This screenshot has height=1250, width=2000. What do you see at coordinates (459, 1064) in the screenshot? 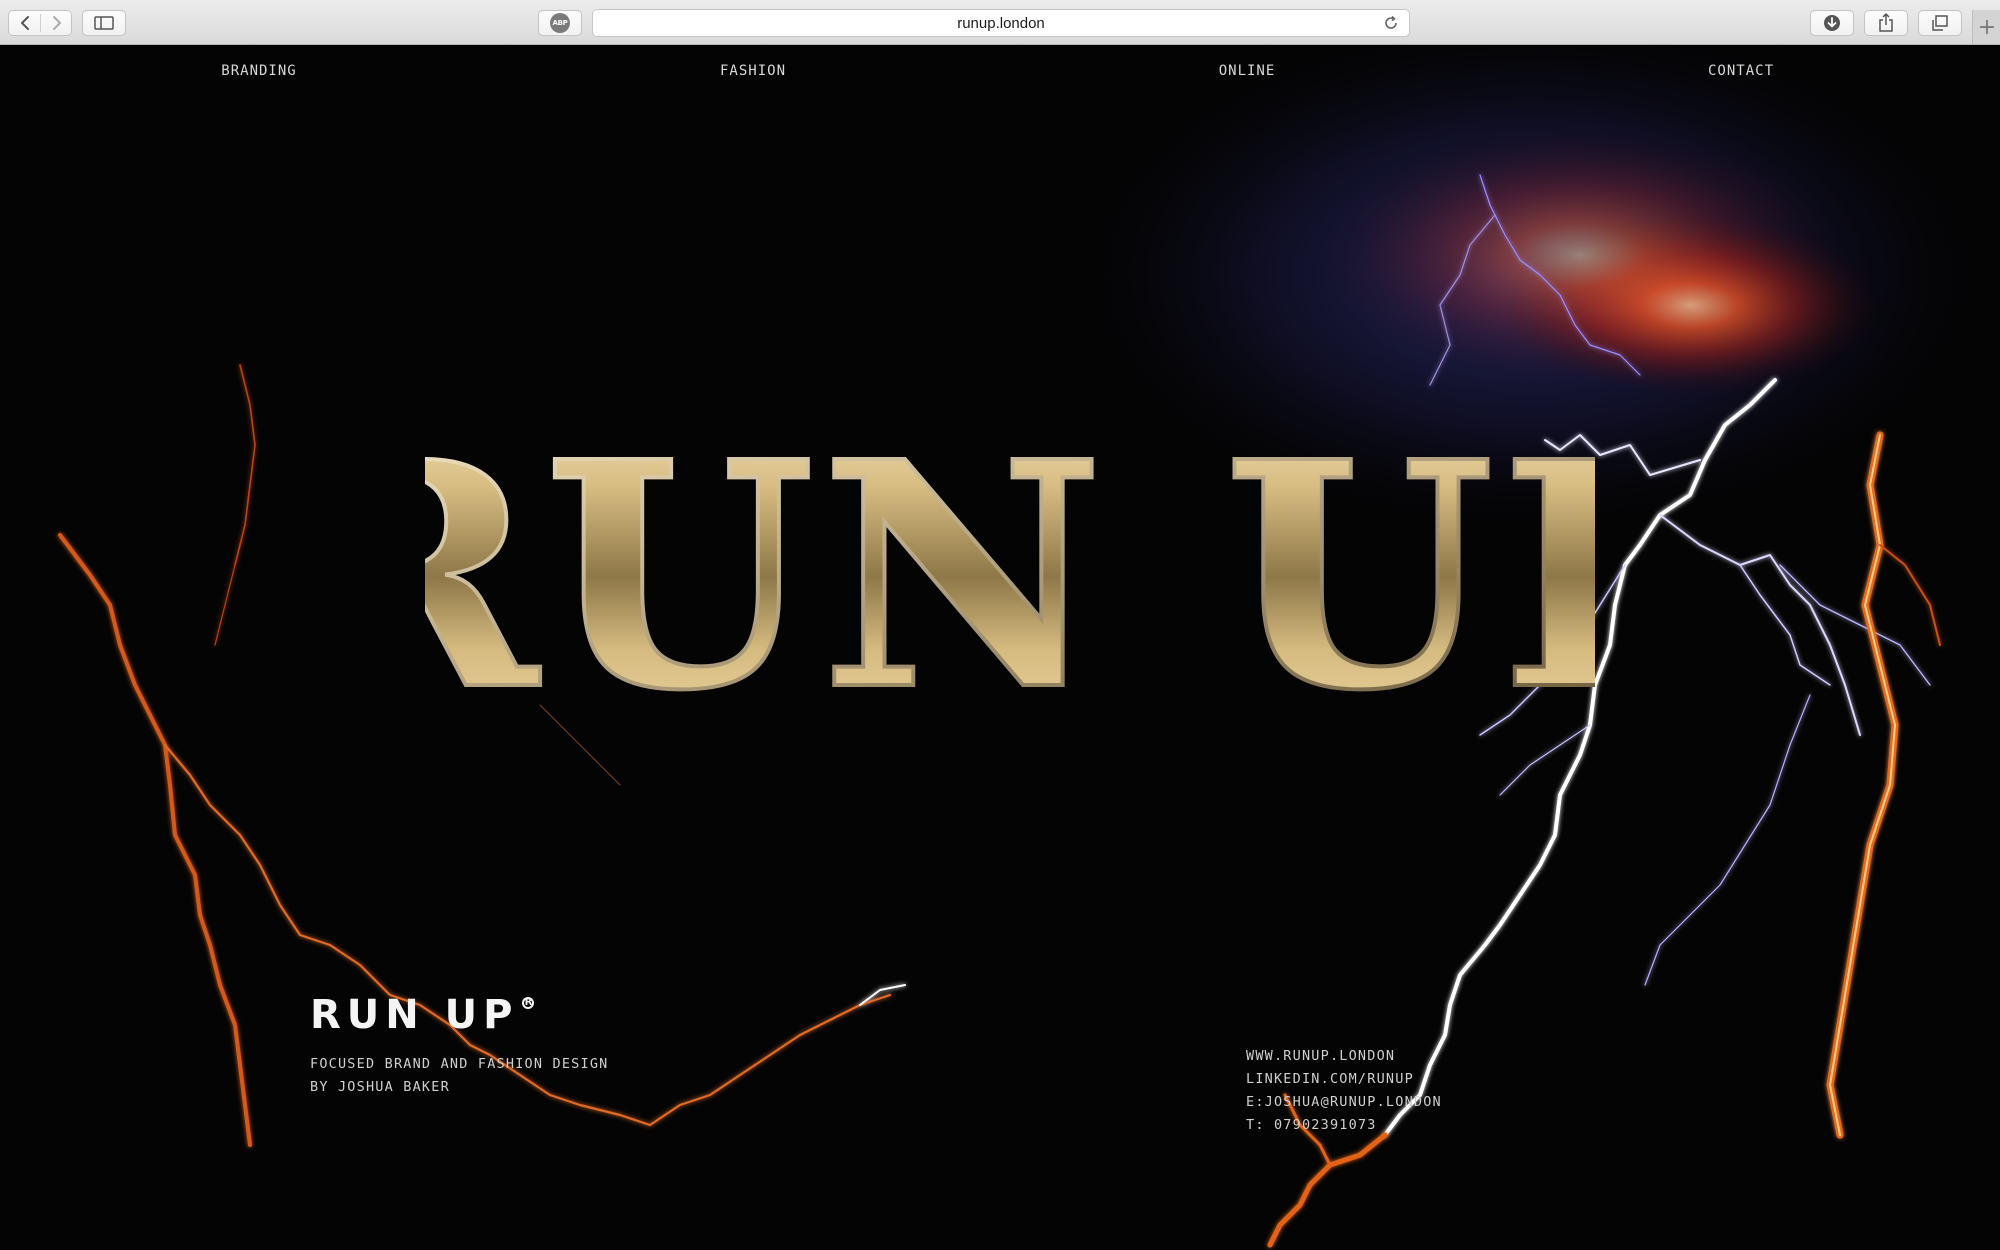
I see `tagline-line-1: FOCUSED BRAND AND FASHION DESIGN` at bounding box center [459, 1064].